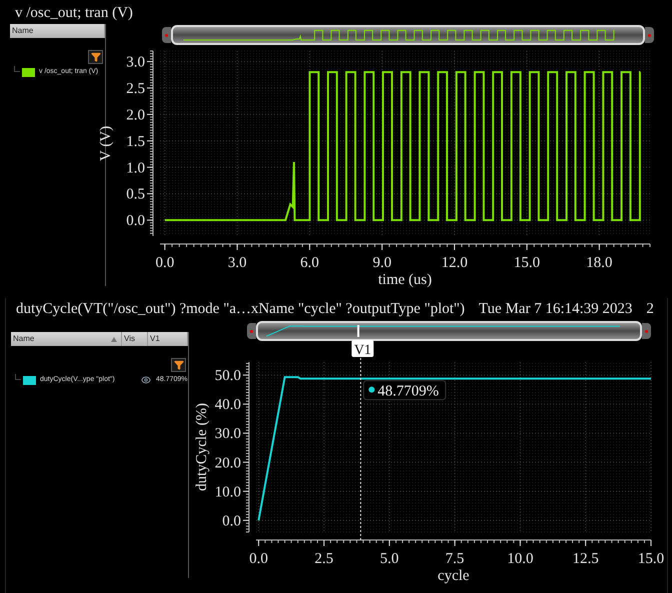 The width and height of the screenshot is (672, 593). I want to click on x-axis-title: time (us), so click(405, 280).